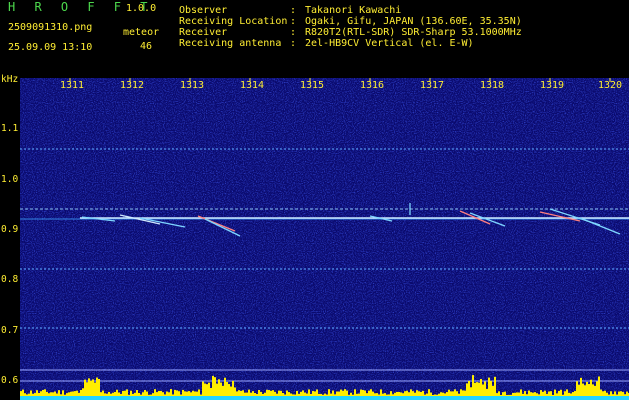  What do you see at coordinates (10, 380) in the screenshot?
I see `y-tick-label: 0.6` at bounding box center [10, 380].